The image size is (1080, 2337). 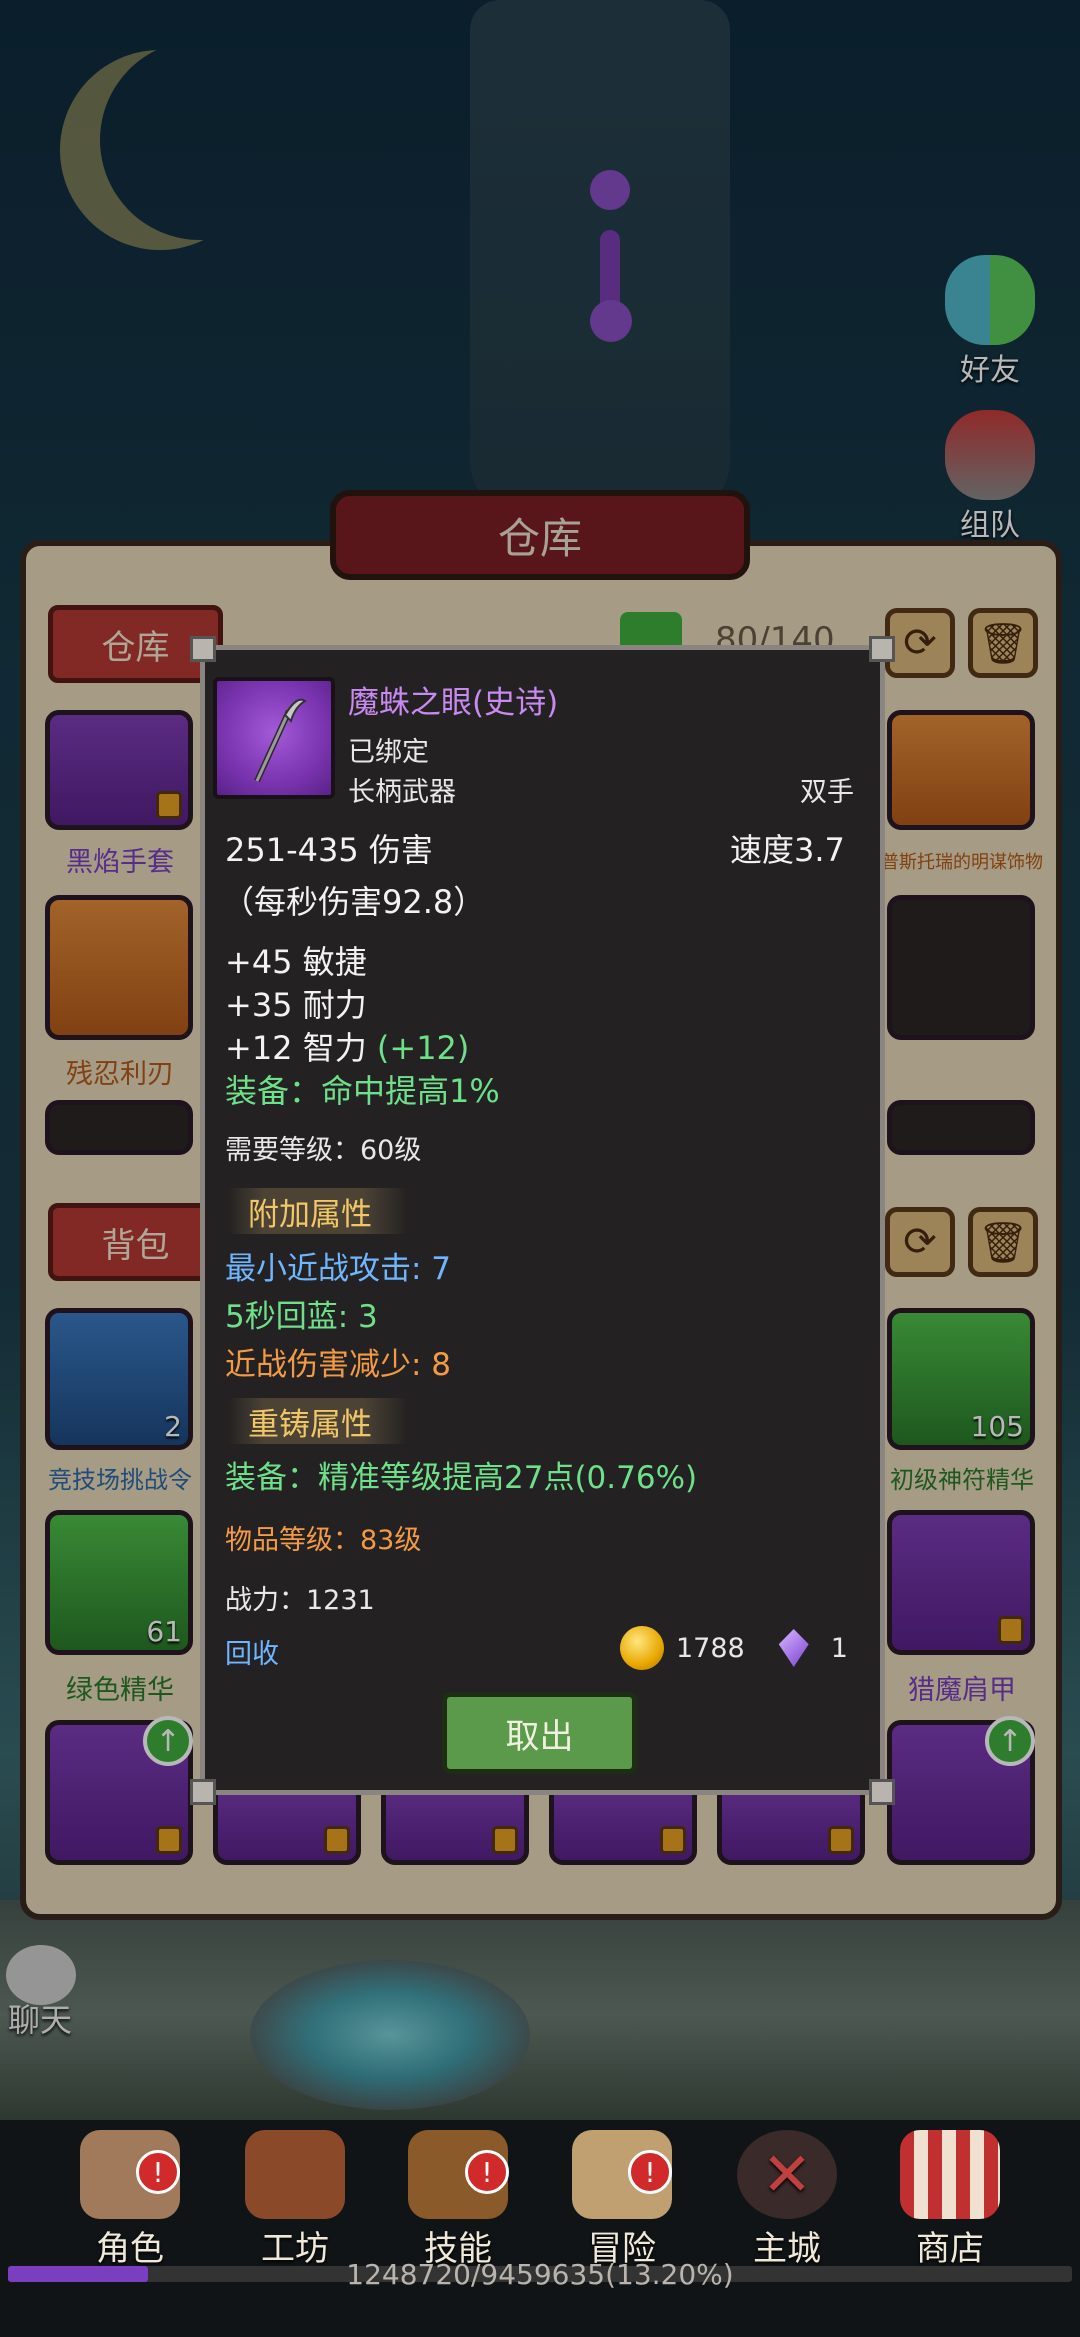 I want to click on item-level: 物品等级：83级, so click(x=323, y=1540).